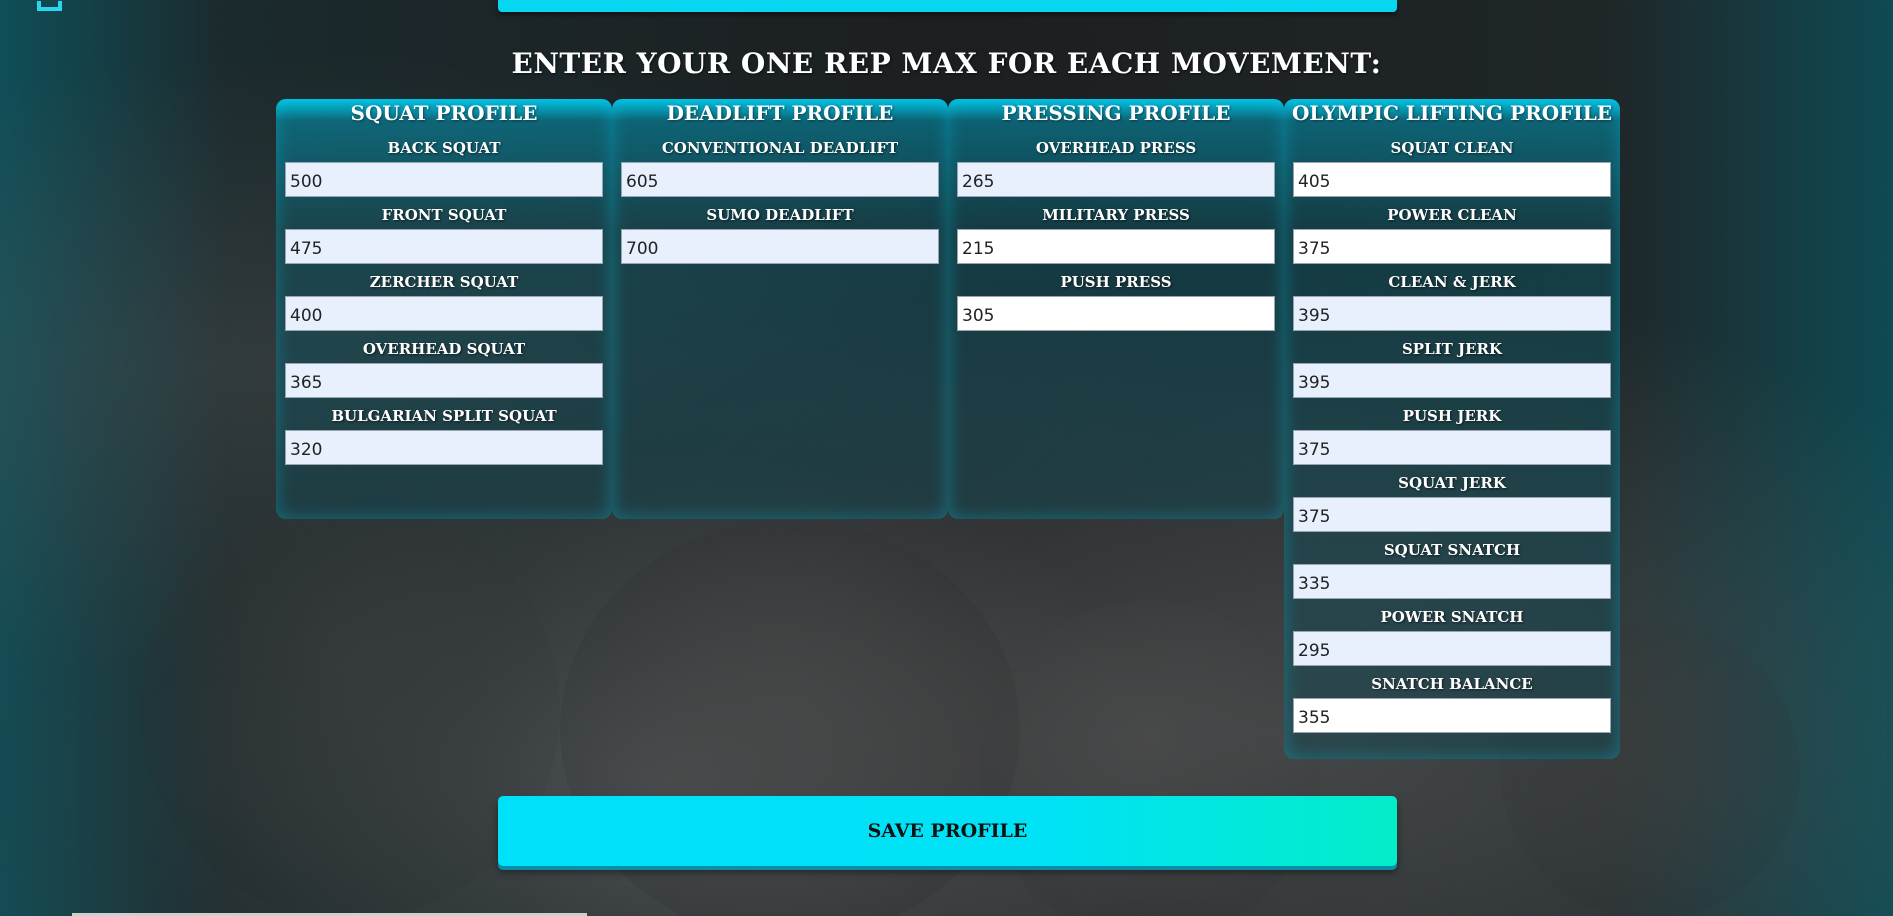 The width and height of the screenshot is (1893, 916). Describe the element at coordinates (947, 831) in the screenshot. I see `save-profile-button: Save Profile` at that location.